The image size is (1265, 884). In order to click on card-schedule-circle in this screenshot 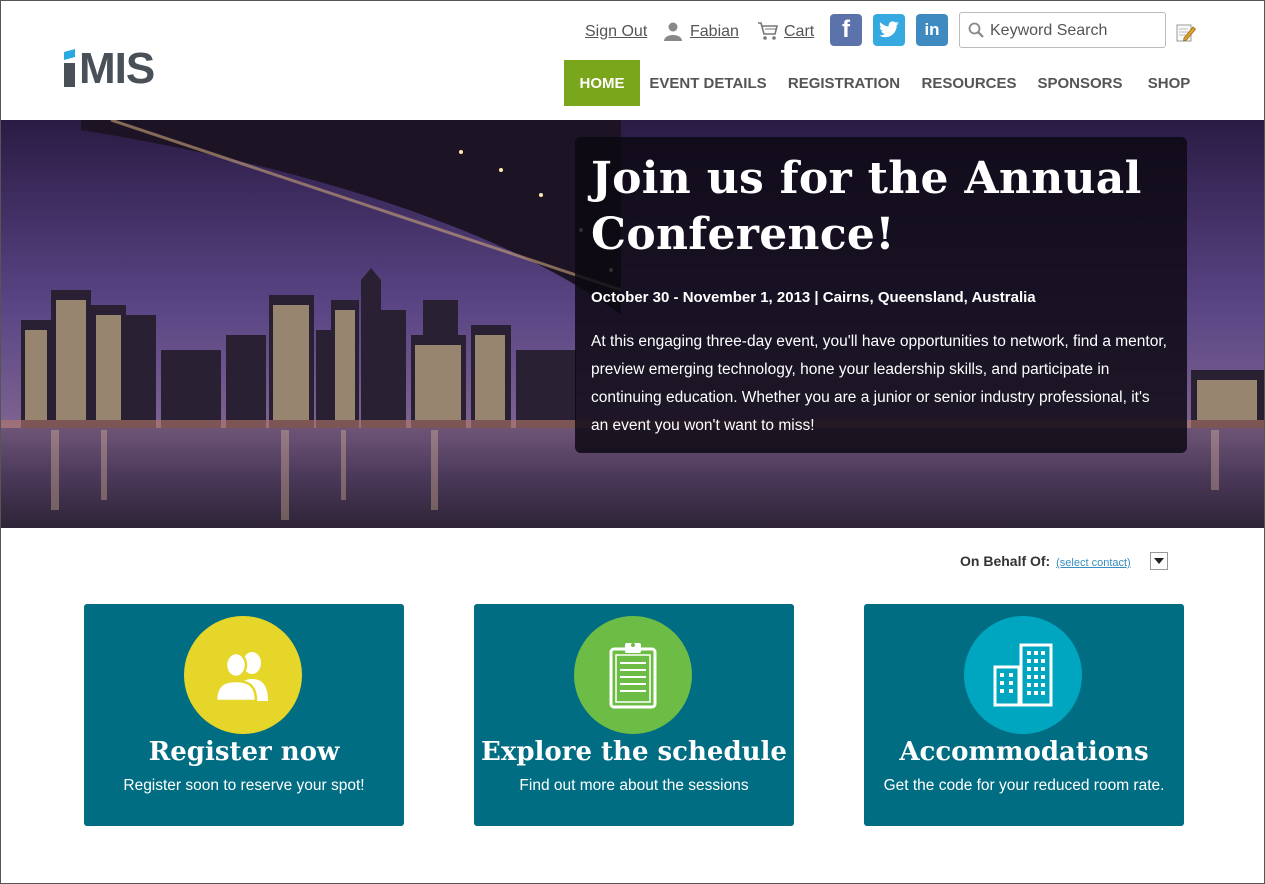, I will do `click(633, 675)`.